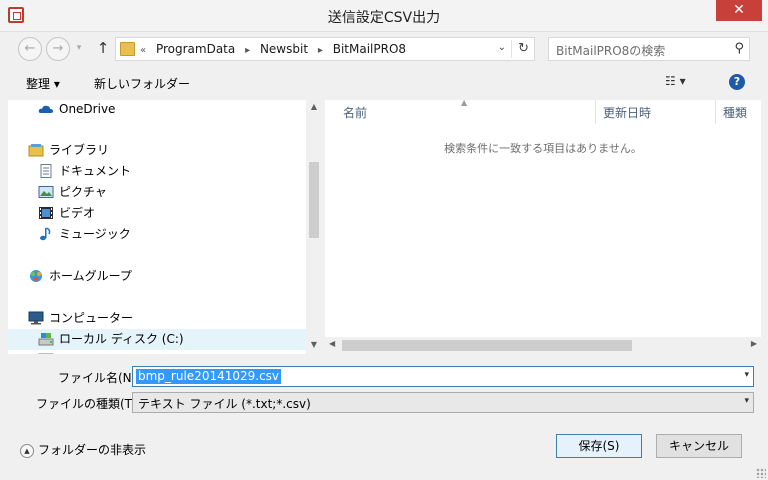 This screenshot has width=768, height=480. Describe the element at coordinates (611, 51) in the screenshot. I see `search-placeholder: BitMailPRO8の検索` at that location.